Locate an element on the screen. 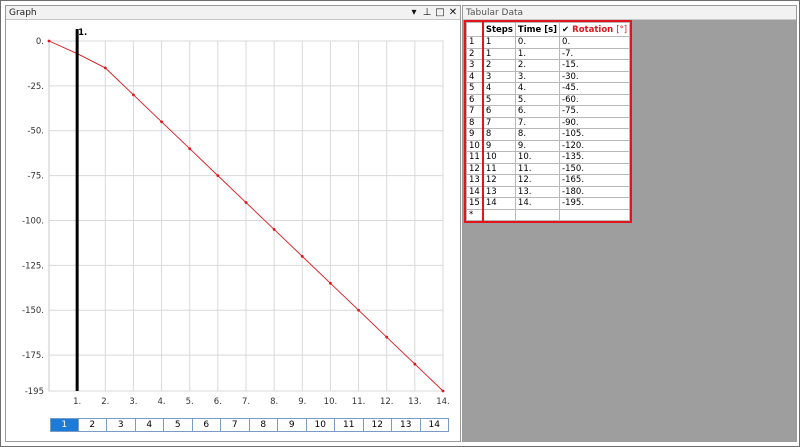 The image size is (800, 447). rotation-cell: -180. is located at coordinates (595, 191).